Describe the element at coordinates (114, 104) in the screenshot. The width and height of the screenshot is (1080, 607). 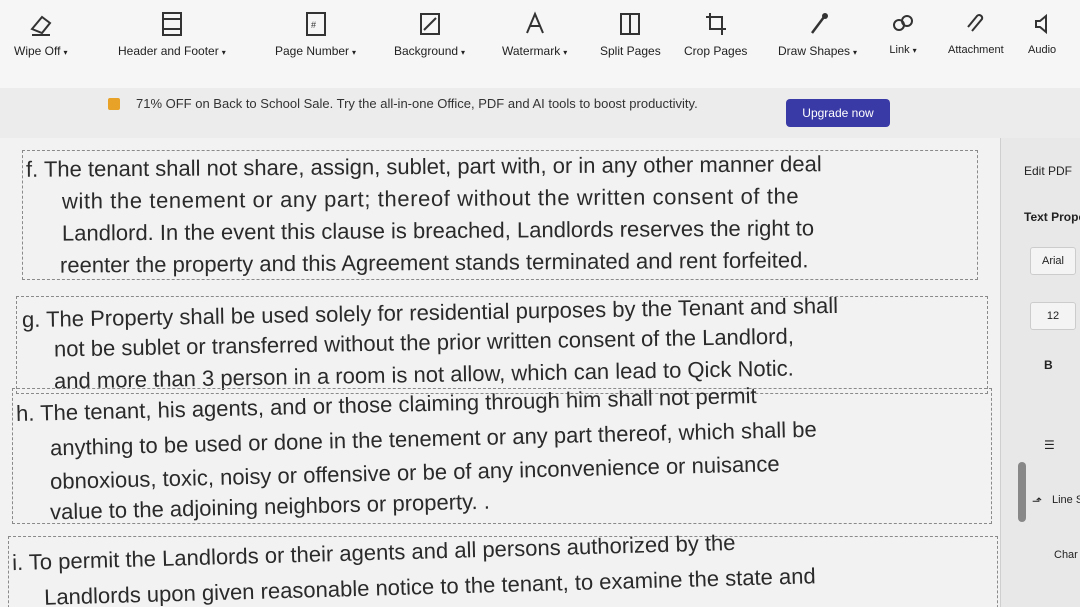
I see `sale-tag-icon` at that location.